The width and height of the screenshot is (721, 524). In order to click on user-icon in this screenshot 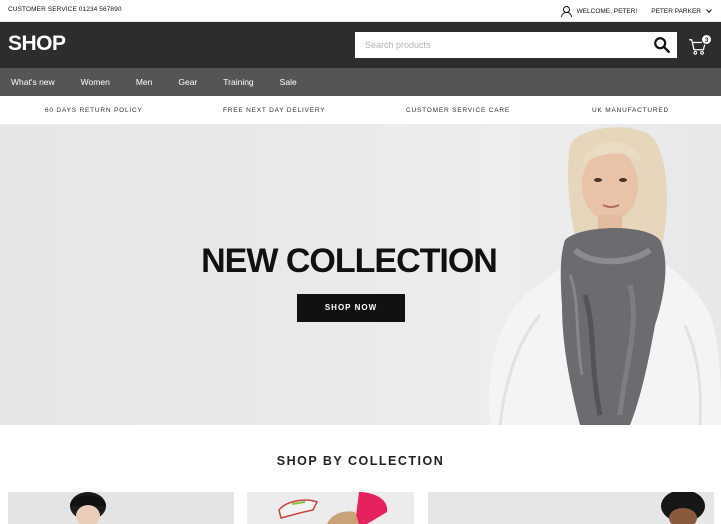, I will do `click(567, 11)`.